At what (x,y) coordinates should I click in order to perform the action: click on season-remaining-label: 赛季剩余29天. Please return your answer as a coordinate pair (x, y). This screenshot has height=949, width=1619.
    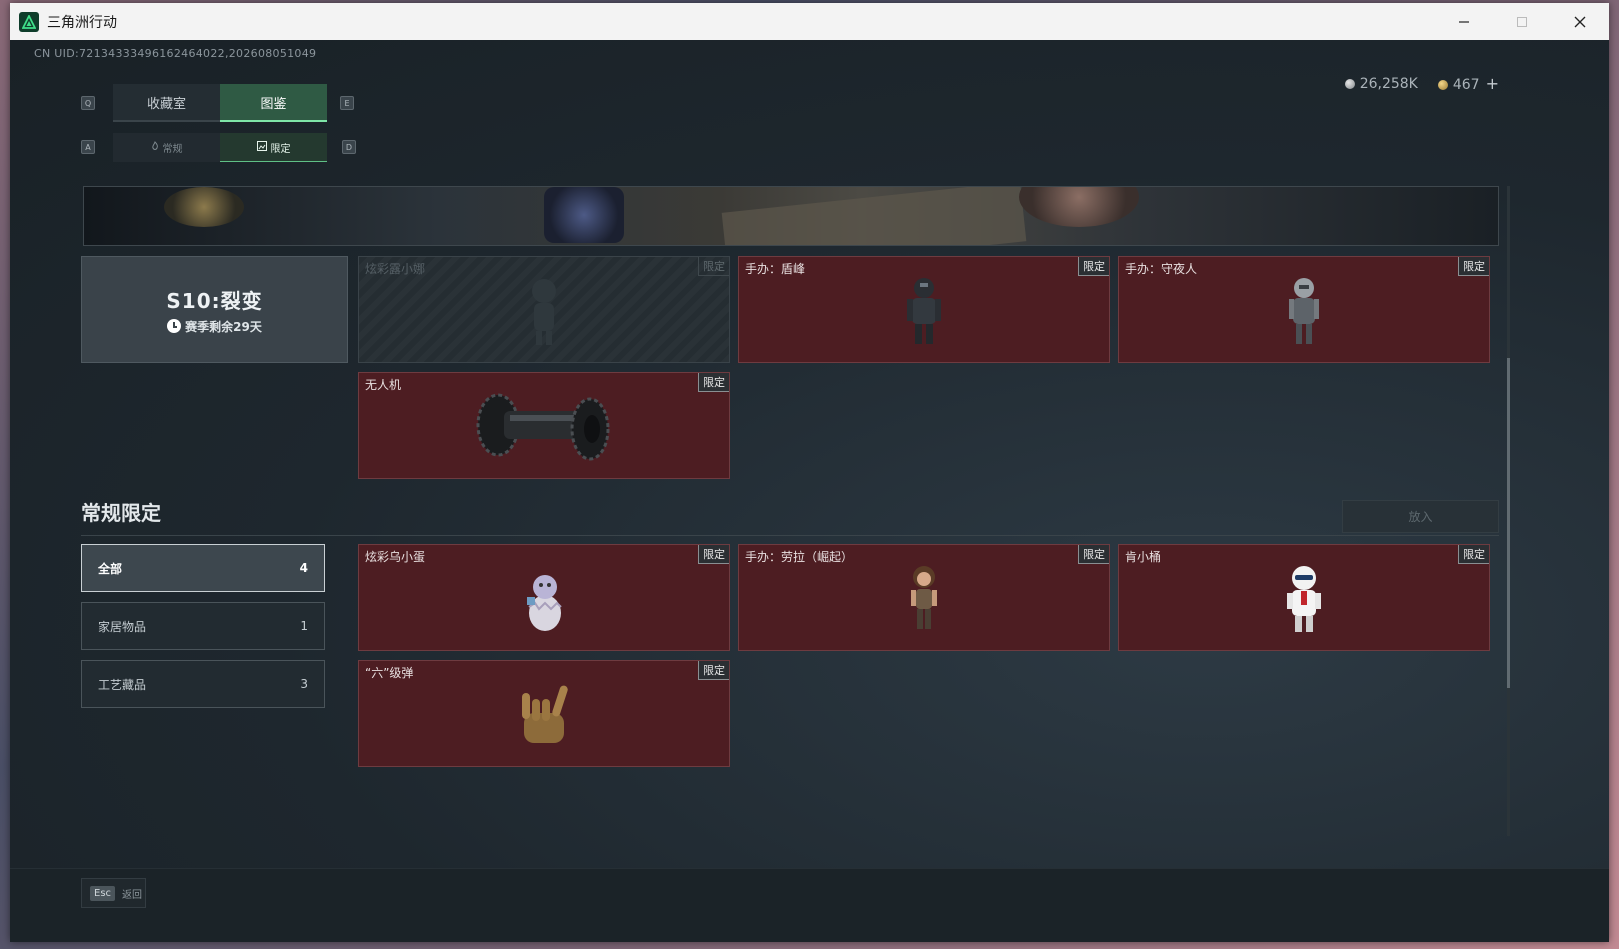
    Looking at the image, I should click on (223, 326).